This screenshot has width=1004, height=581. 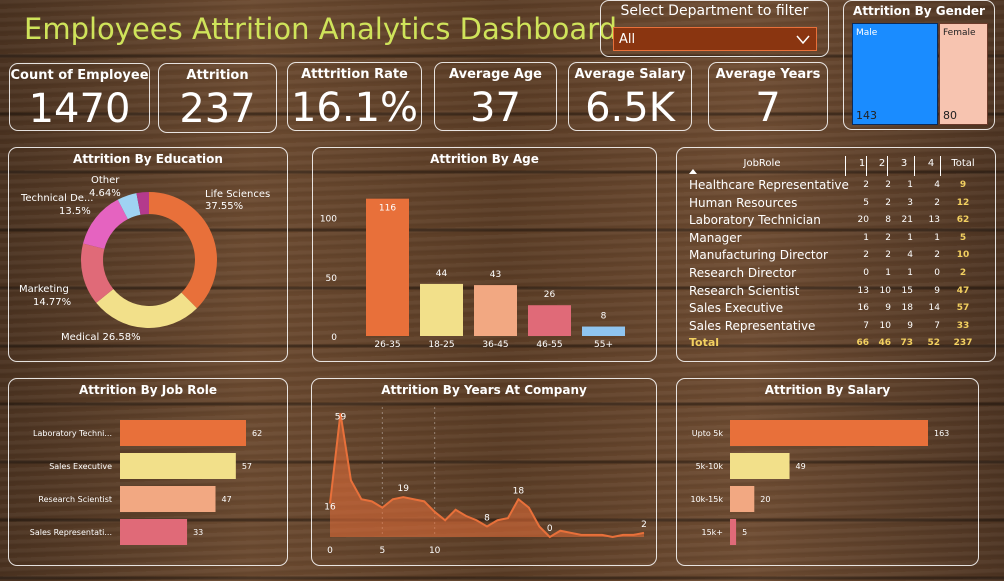 I want to click on gender-male-block: Male 143, so click(x=895, y=74).